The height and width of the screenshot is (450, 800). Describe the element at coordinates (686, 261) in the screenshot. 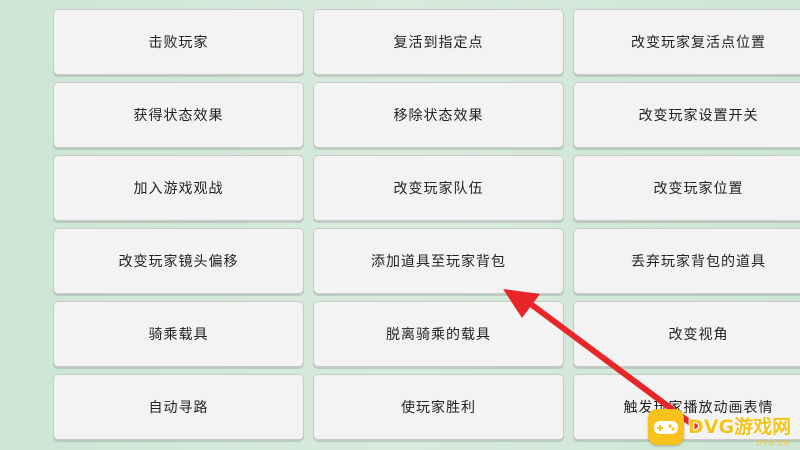

I see `drop-backpack-item-button: 丢弃玩家背包的道具` at that location.